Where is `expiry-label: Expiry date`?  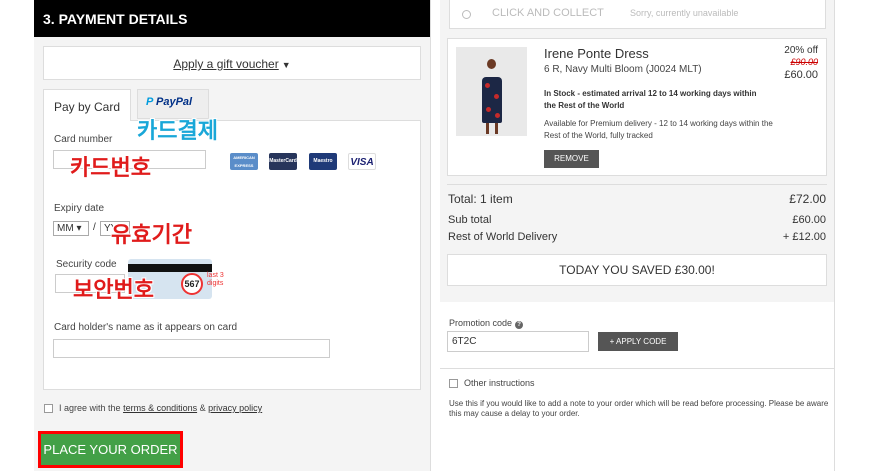
expiry-label: Expiry date is located at coordinates (79, 208).